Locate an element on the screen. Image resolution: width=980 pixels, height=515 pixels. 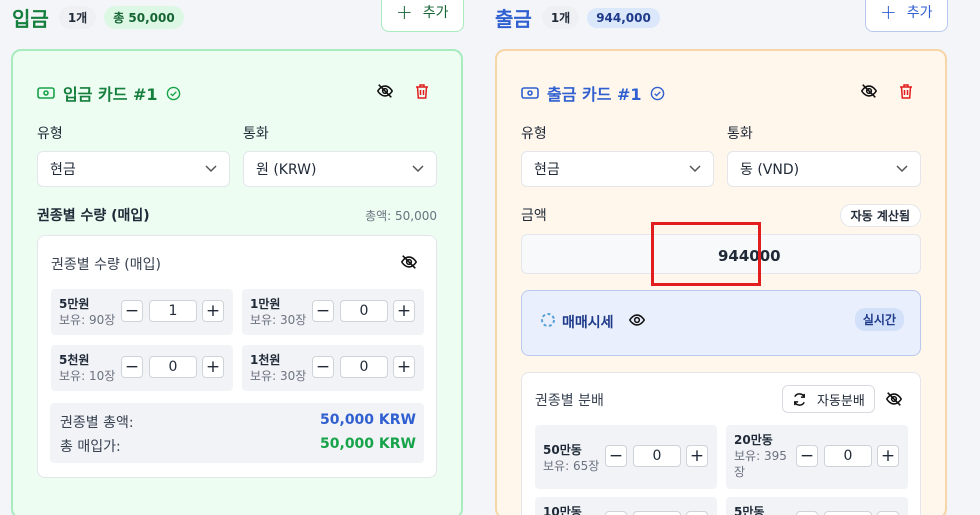
amount-label: 금액 is located at coordinates (534, 216).